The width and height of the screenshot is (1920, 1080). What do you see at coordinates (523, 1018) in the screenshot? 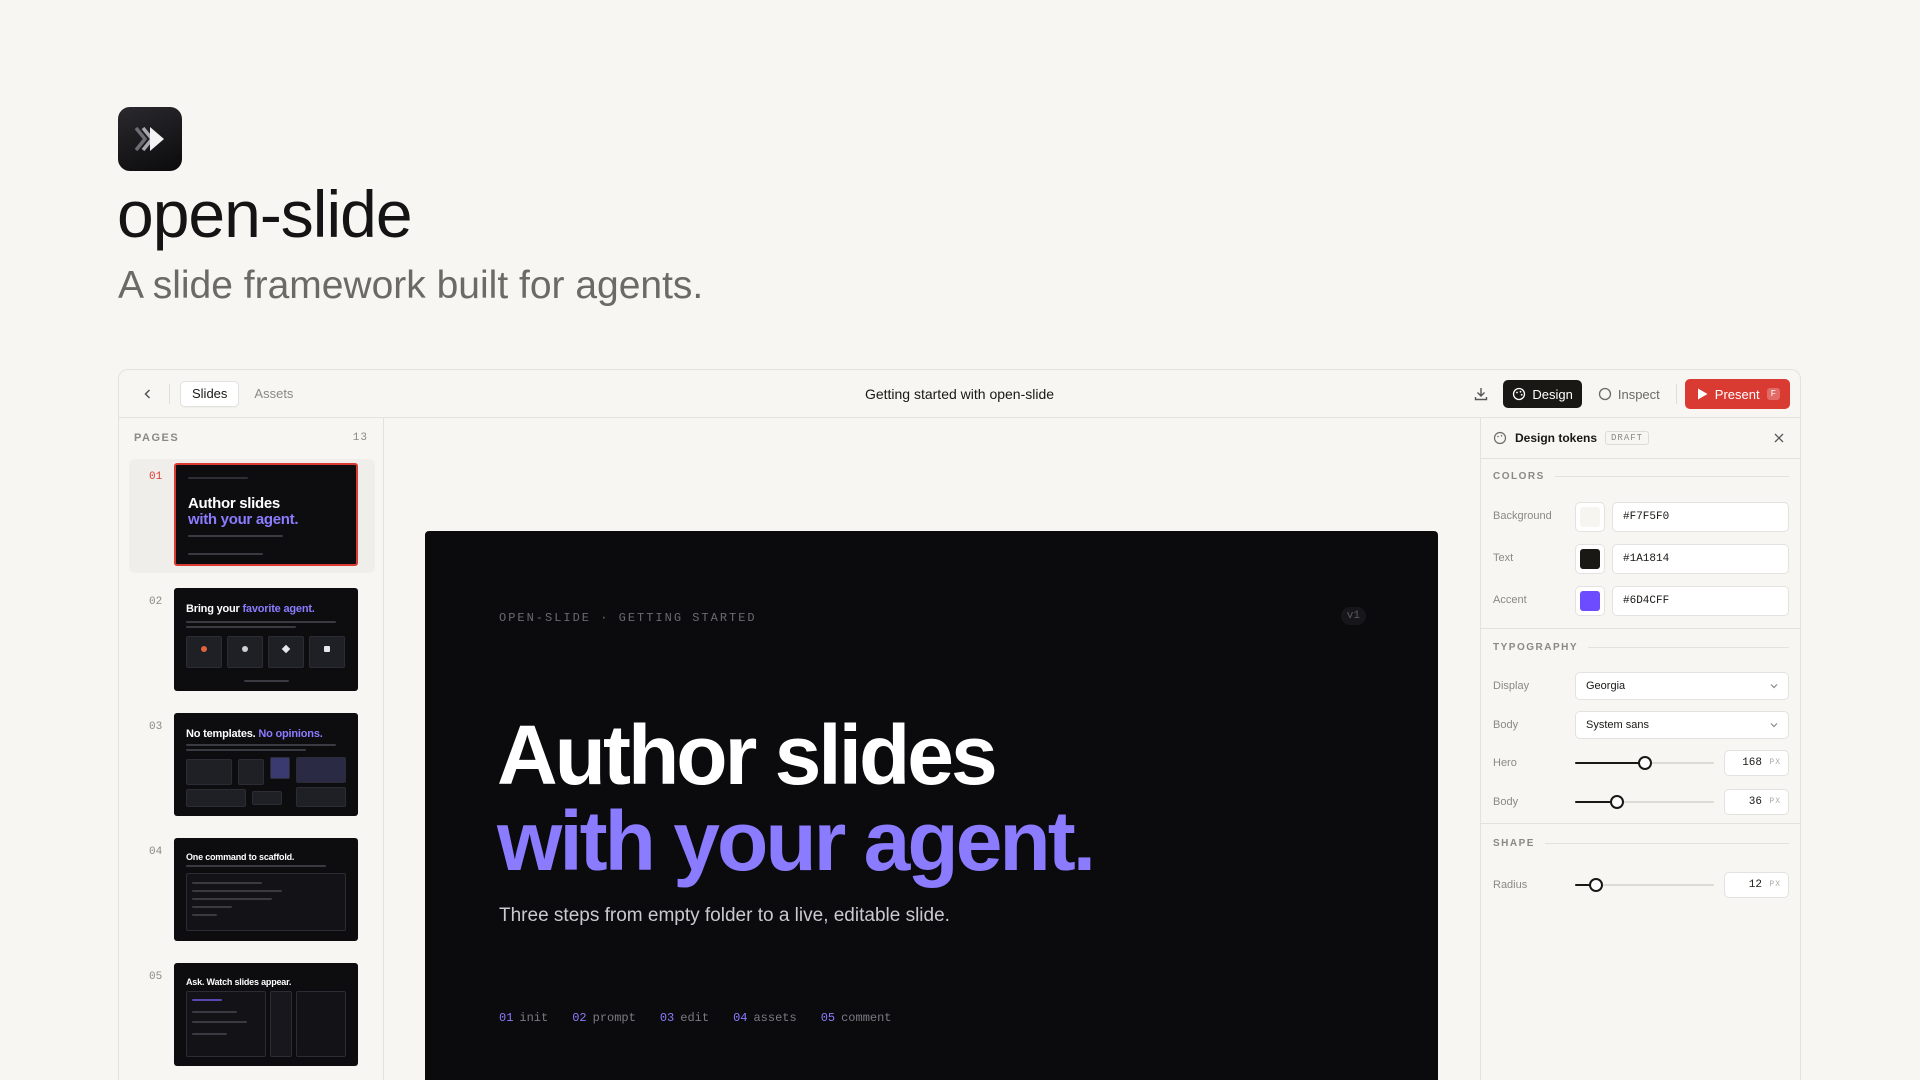
I see `slide-step: 01 init` at bounding box center [523, 1018].